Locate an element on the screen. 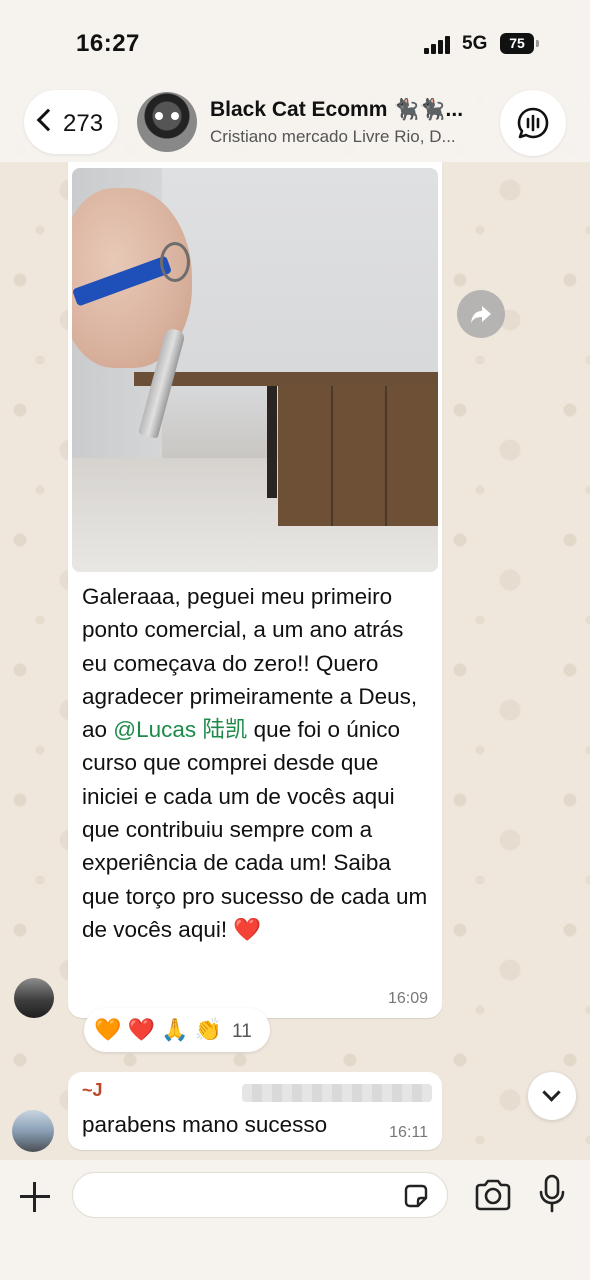 The image size is (590, 1280). scroll-down-button is located at coordinates (552, 1096).